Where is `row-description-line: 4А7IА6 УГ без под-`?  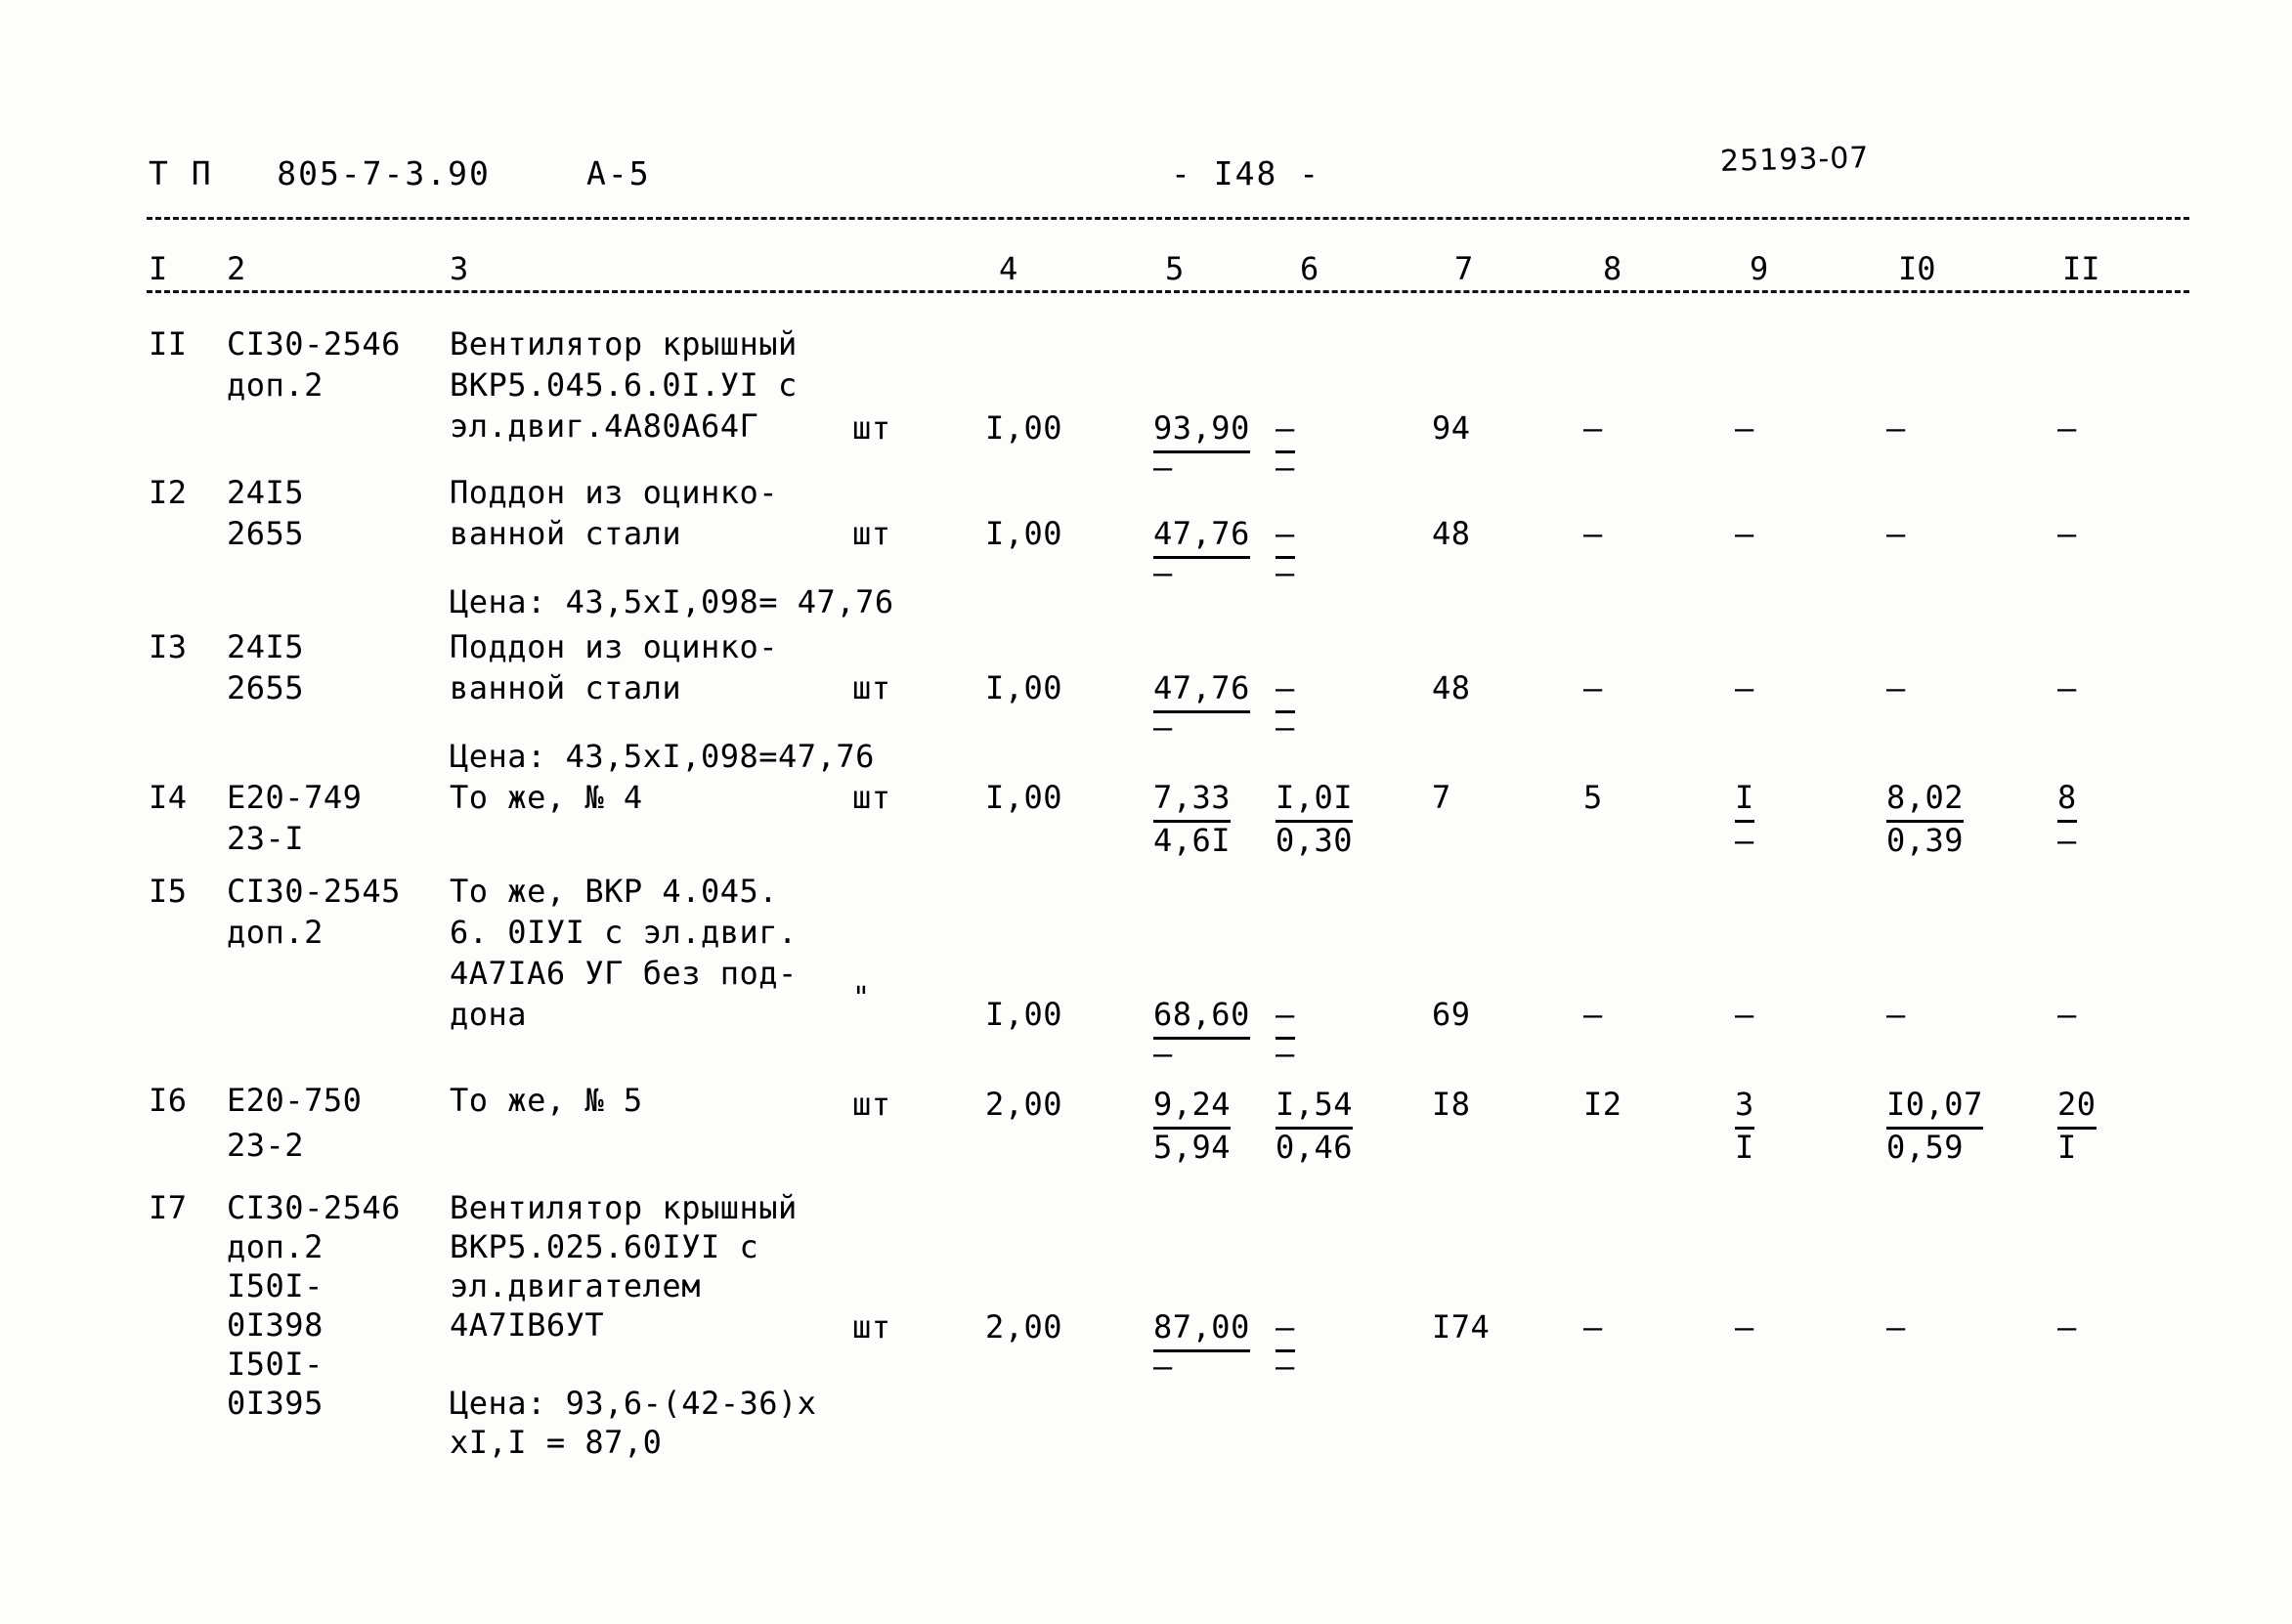
row-description-line: 4А7IА6 УГ без под- is located at coordinates (624, 974).